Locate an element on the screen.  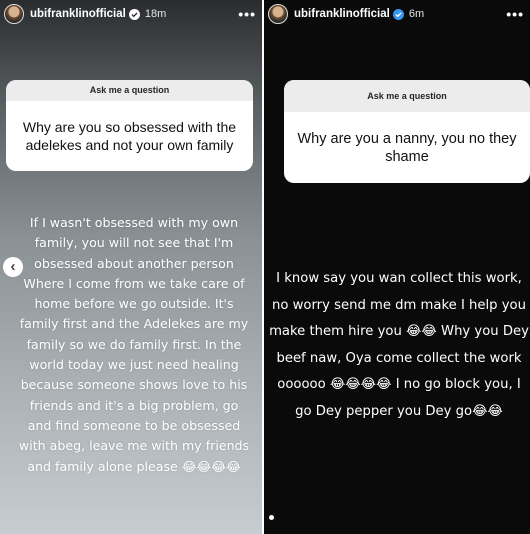
story-progress-dot is located at coordinates (271, 517).